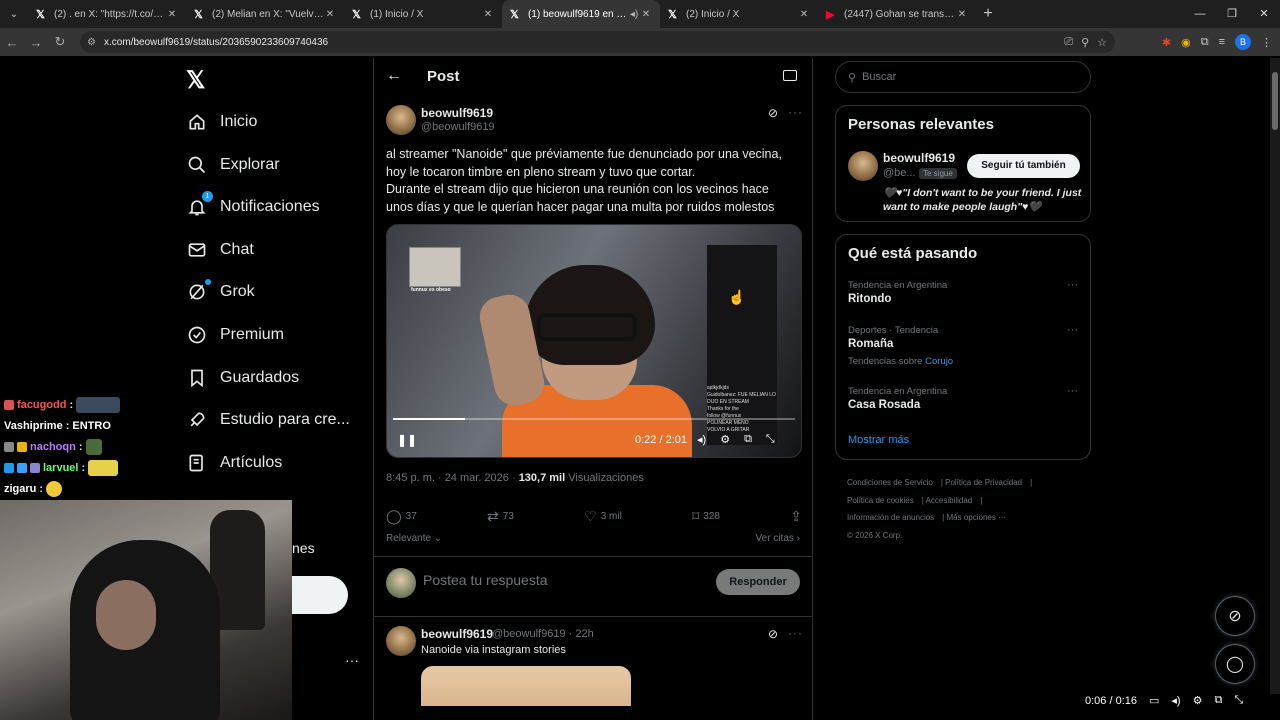 Image resolution: width=1280 pixels, height=720 pixels. Describe the element at coordinates (265, 14) in the screenshot. I see `browser-tab: 𝕏(2) Melian en X: "Vuelve la mejor"✕` at that location.